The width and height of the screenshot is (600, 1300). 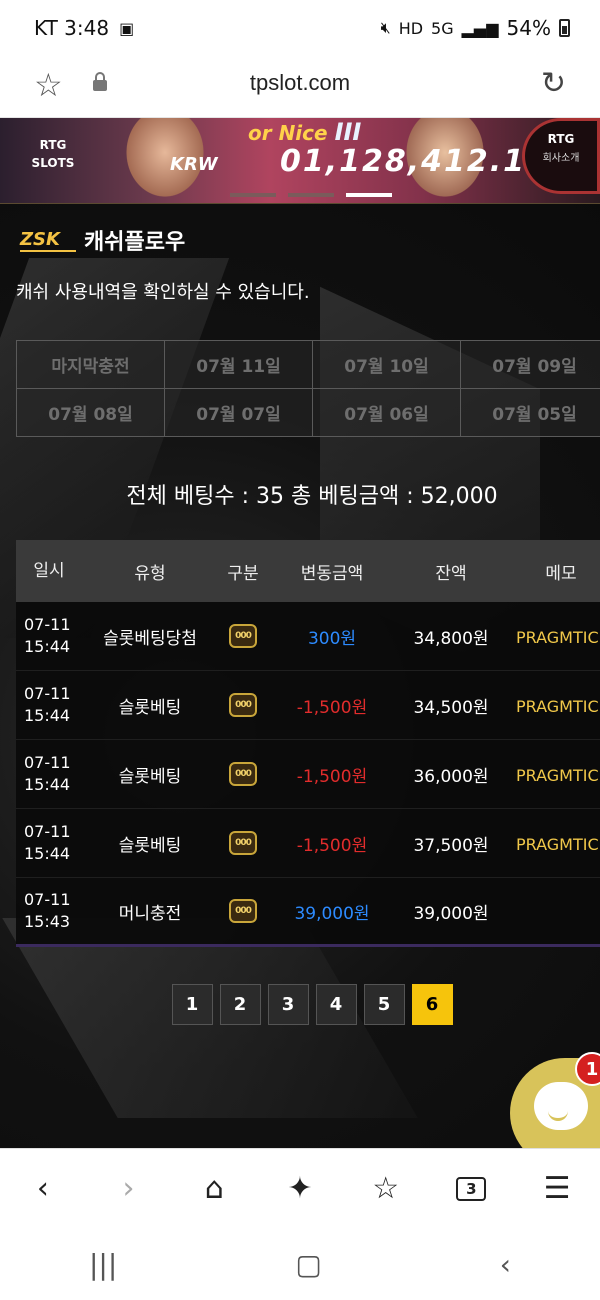 I want to click on address-bar: ☆ tpslot.com ↻, so click(x=300, y=87).